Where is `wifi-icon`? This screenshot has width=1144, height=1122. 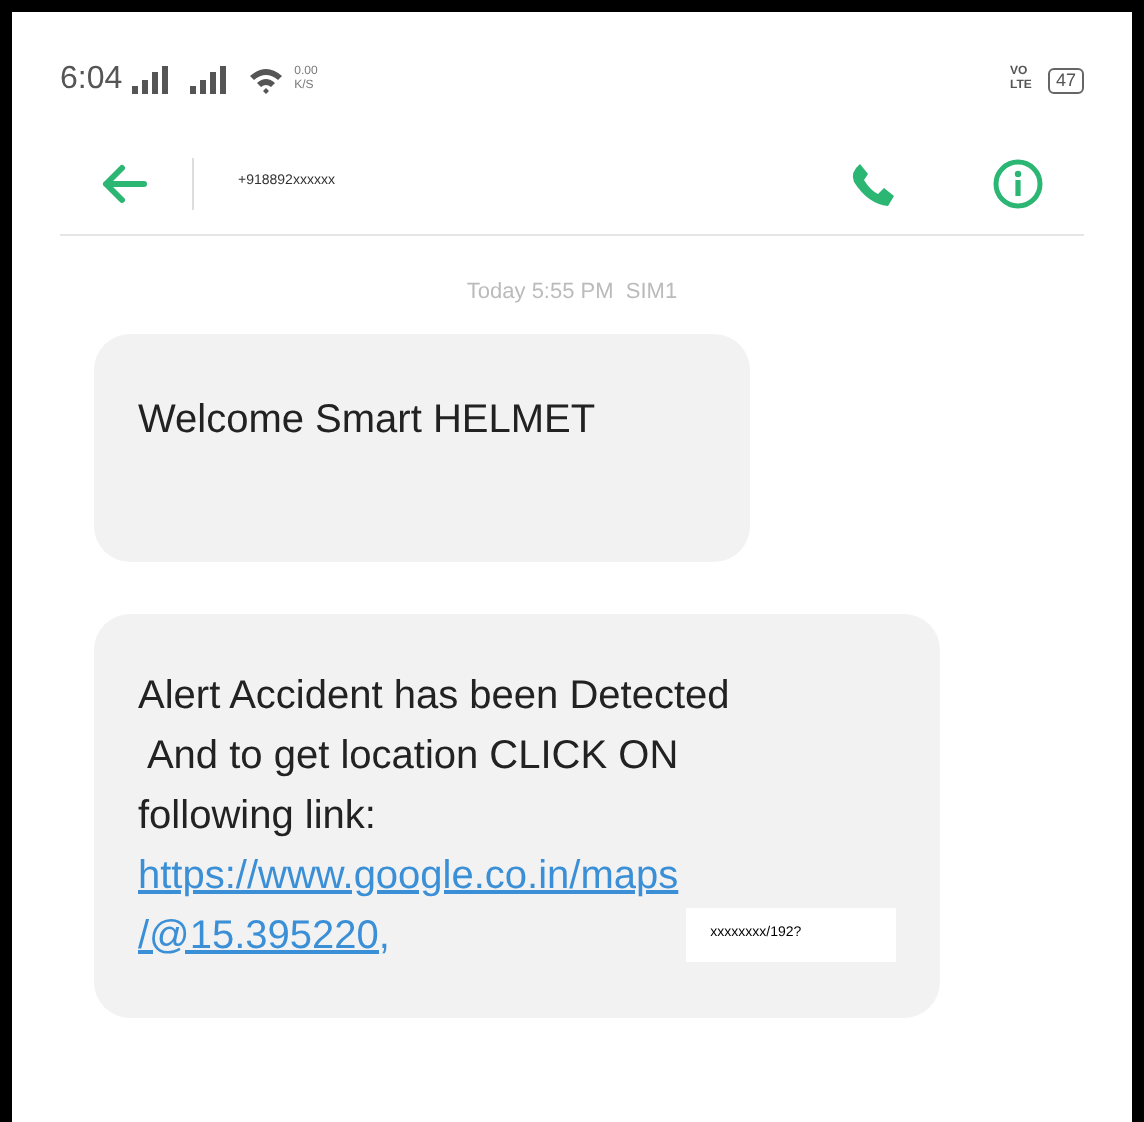
wifi-icon is located at coordinates (266, 80).